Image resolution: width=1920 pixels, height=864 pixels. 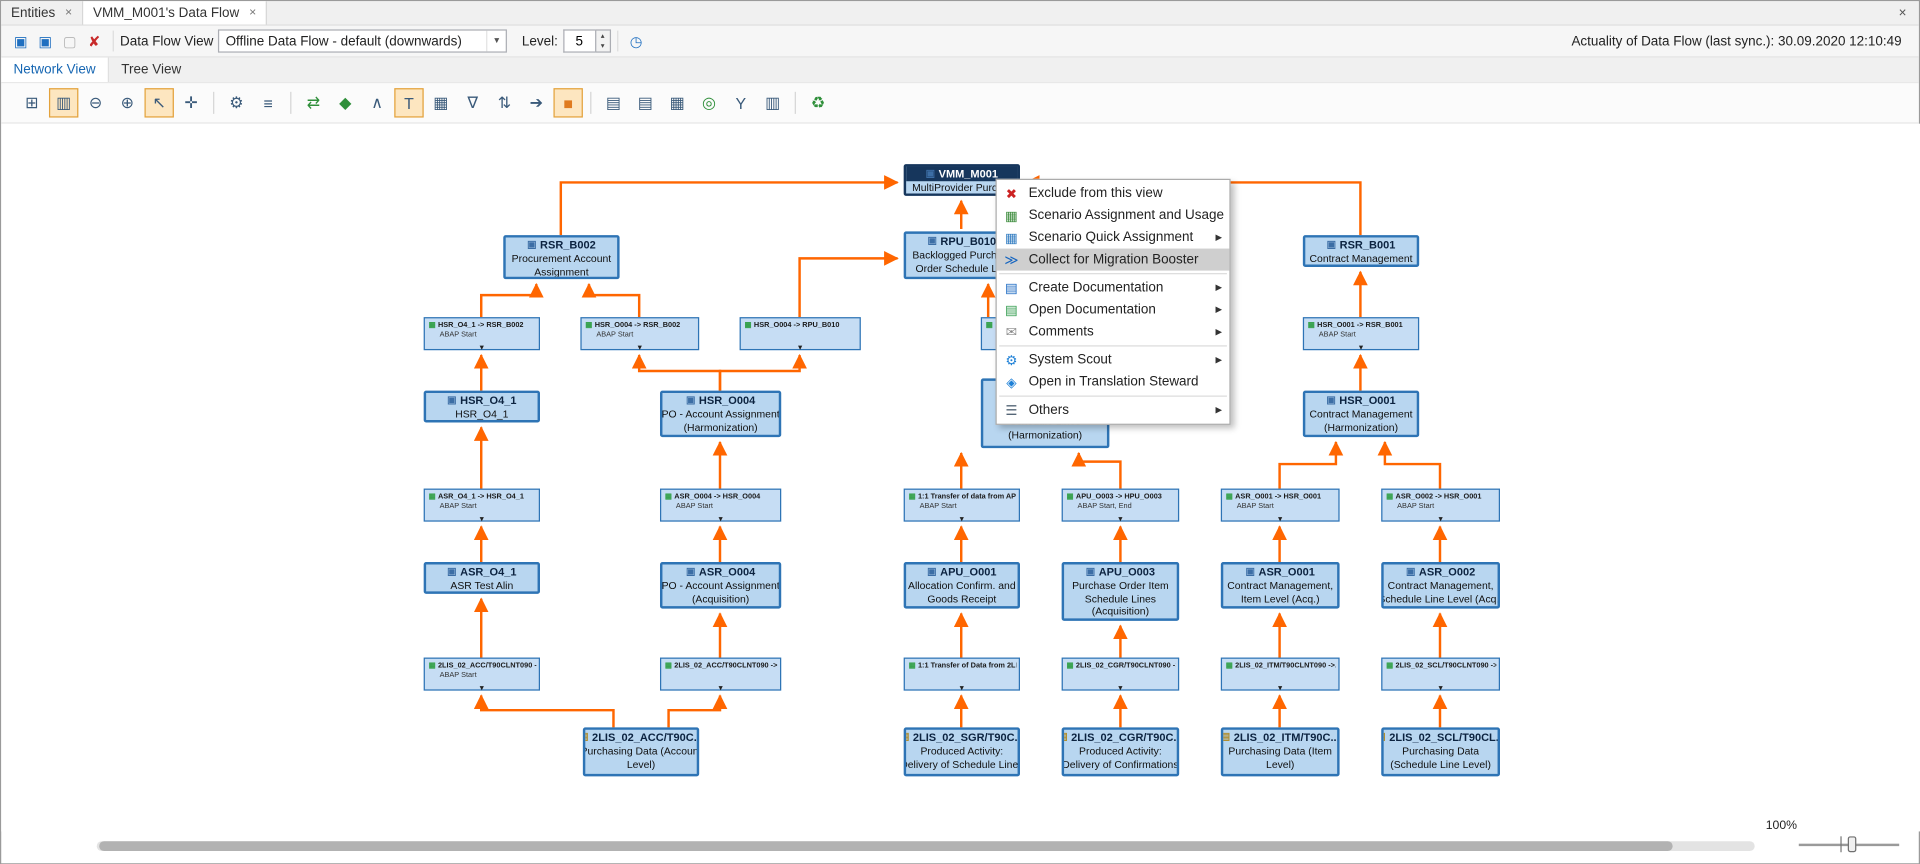 I want to click on select-cursor-icon: ↖, so click(x=159, y=103).